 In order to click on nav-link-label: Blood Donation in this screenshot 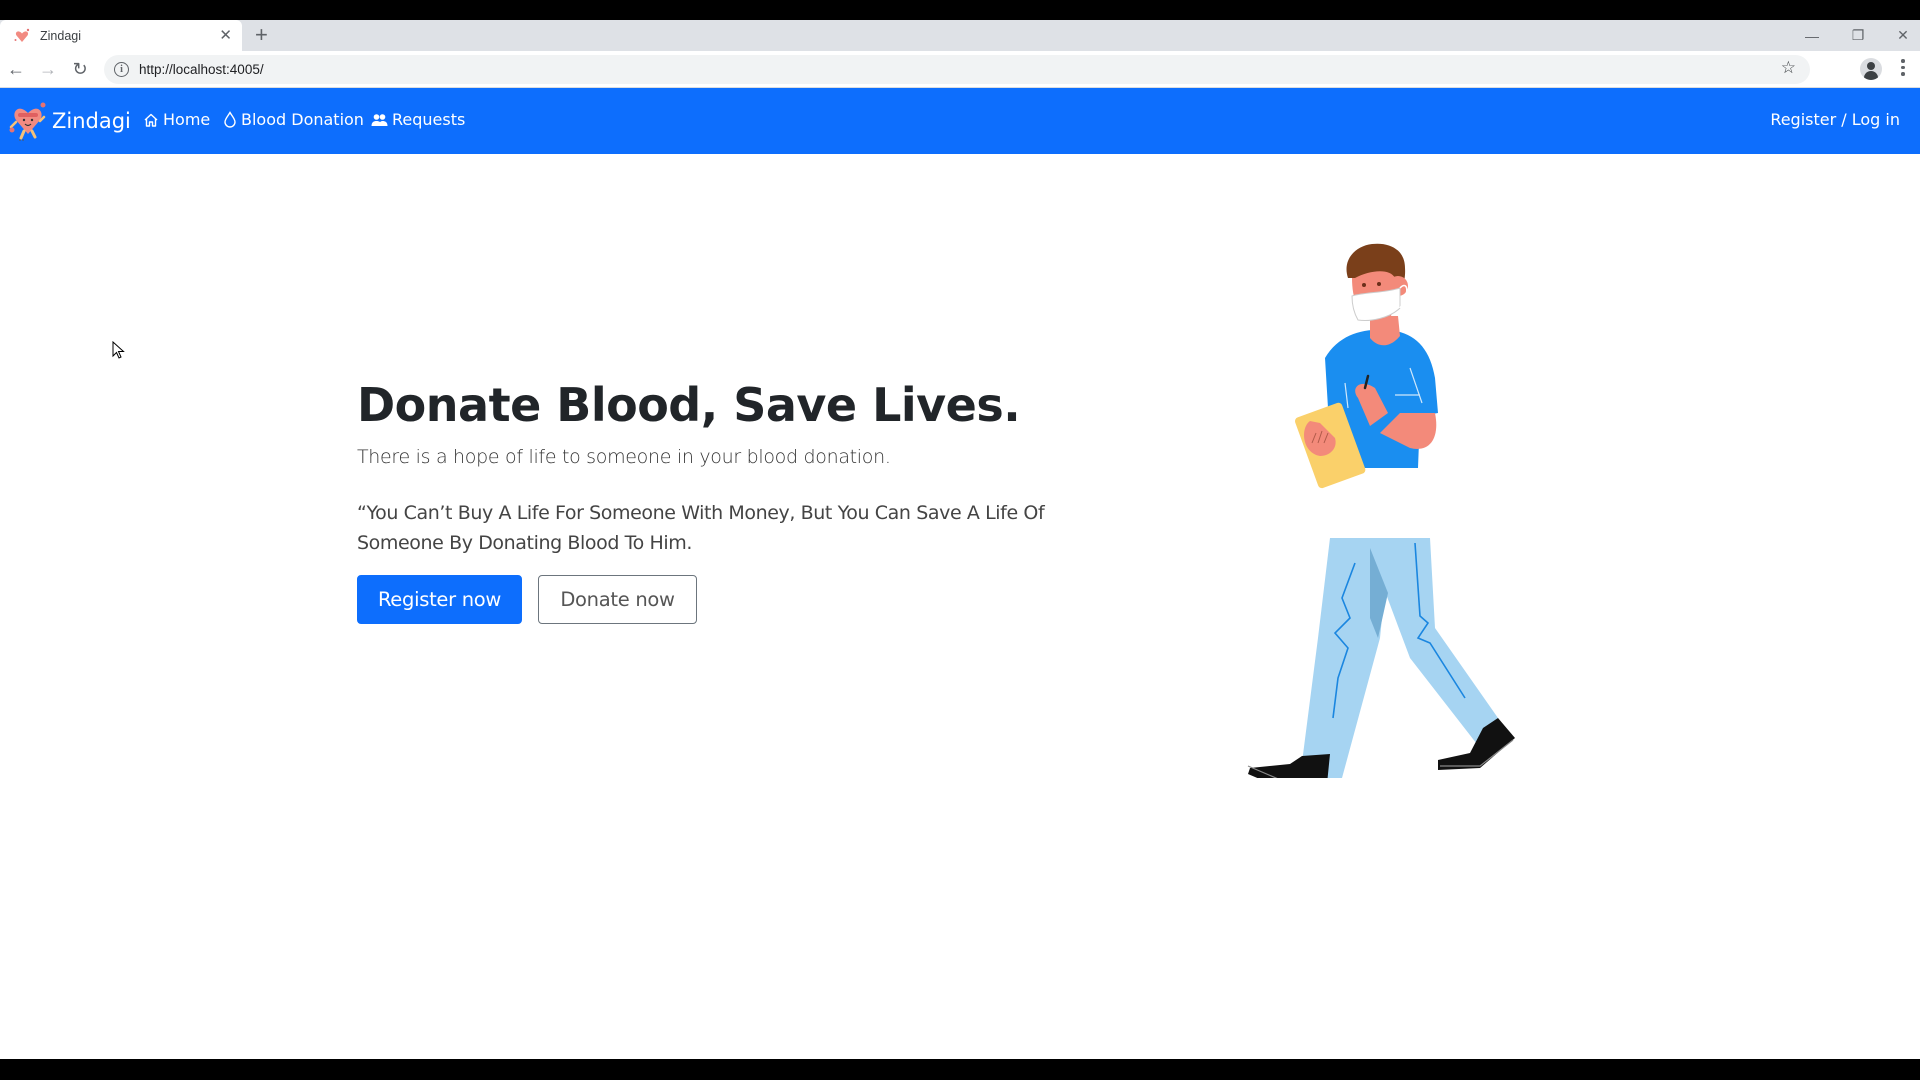, I will do `click(302, 119)`.